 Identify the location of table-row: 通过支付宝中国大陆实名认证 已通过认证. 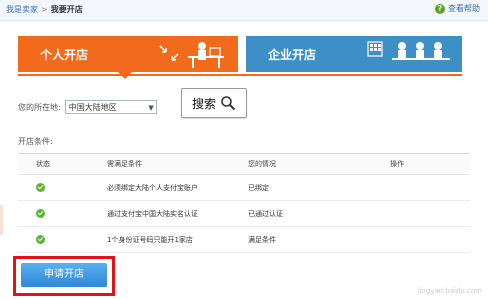
(244, 213).